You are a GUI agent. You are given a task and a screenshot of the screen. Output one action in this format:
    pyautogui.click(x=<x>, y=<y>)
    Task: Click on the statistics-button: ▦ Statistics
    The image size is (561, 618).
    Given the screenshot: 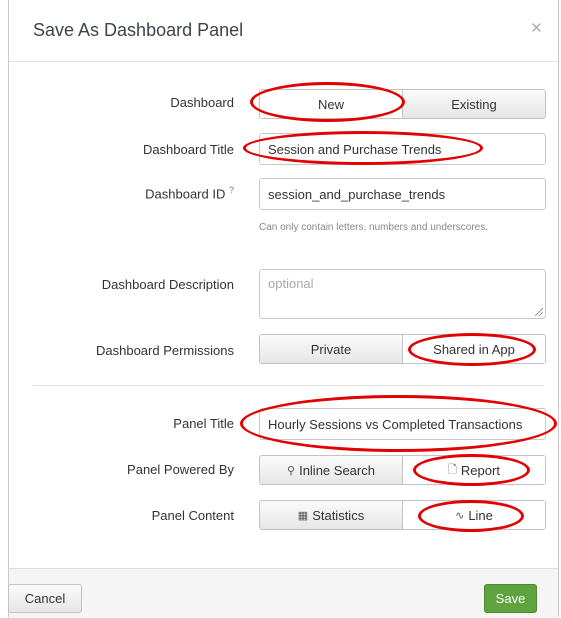 What is the action you would take?
    pyautogui.click(x=331, y=515)
    